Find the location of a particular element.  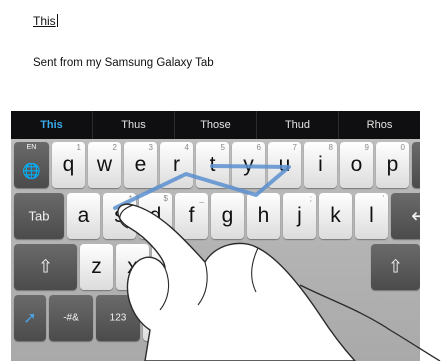

shift-key-right: ⇧ is located at coordinates (395, 267).